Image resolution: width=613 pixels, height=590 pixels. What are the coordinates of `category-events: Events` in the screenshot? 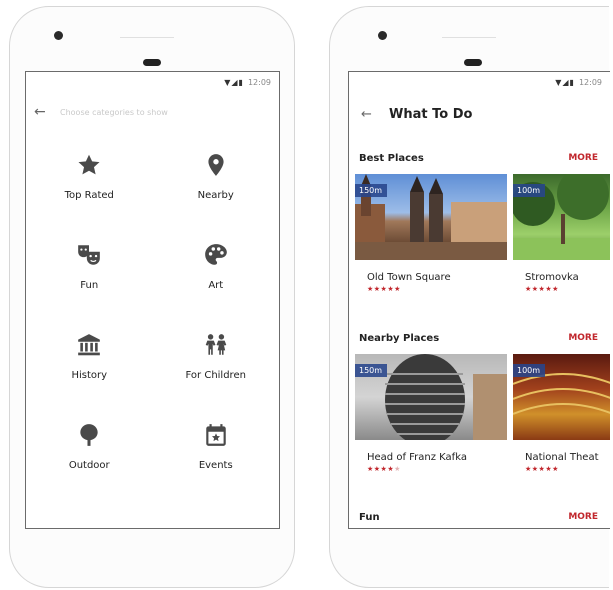 It's located at (216, 465).